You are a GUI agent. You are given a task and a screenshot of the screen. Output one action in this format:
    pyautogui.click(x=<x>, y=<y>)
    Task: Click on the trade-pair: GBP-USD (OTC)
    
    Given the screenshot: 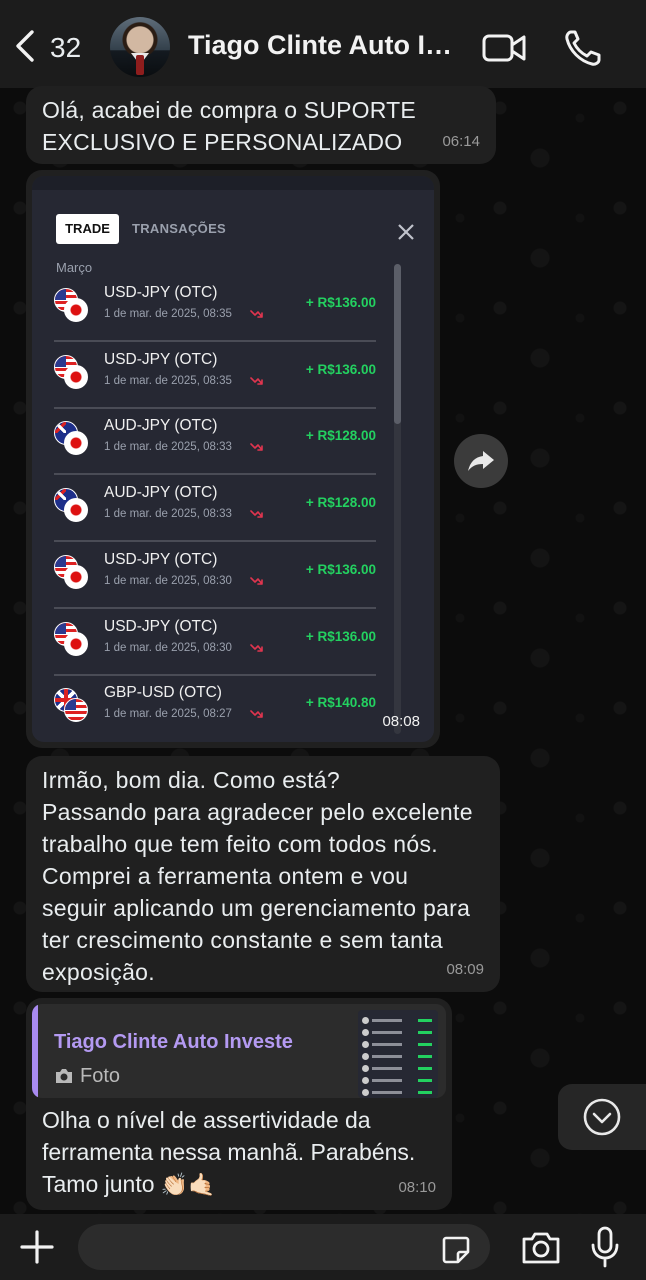 What is the action you would take?
    pyautogui.click(x=163, y=693)
    